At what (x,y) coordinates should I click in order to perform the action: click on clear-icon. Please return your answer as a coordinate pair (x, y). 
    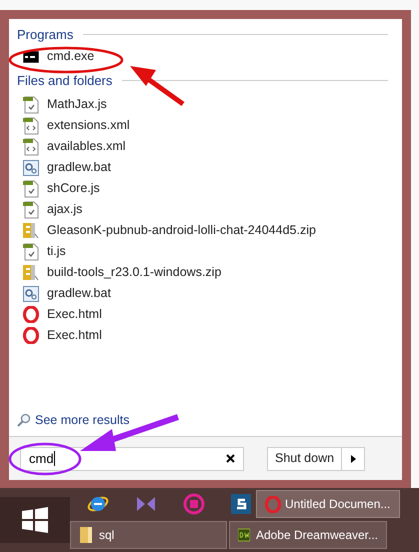
    Looking at the image, I should click on (230, 458).